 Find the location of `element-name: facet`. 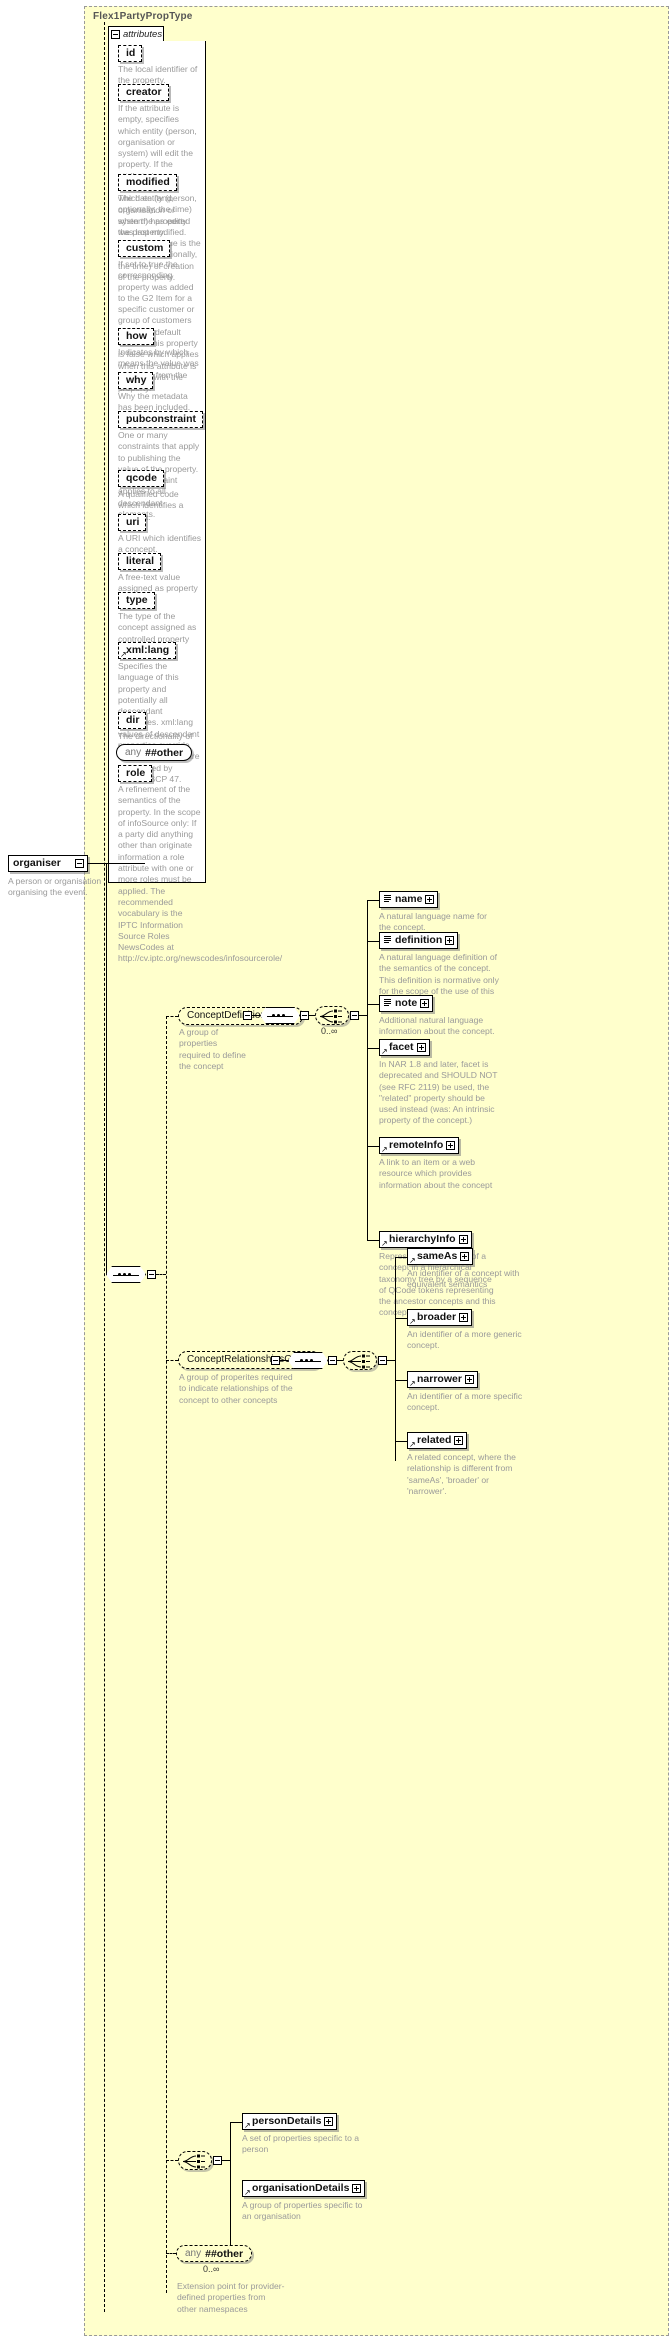

element-name: facet is located at coordinates (401, 1047).